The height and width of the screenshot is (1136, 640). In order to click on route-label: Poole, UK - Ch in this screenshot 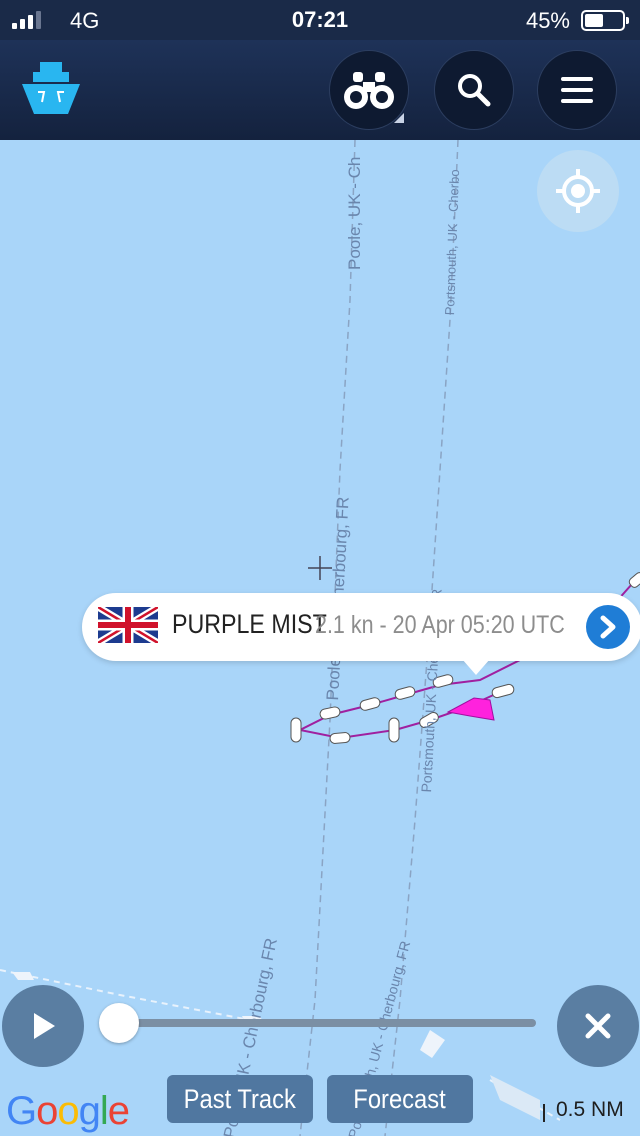, I will do `click(354, 213)`.